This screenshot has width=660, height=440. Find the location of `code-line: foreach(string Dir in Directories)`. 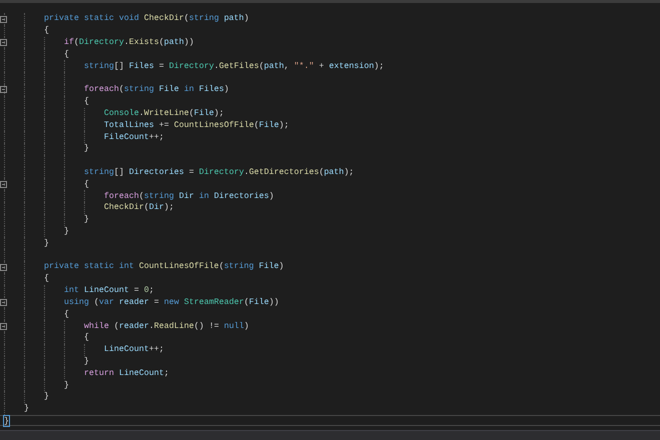

code-line: foreach(string Dir in Directories) is located at coordinates (189, 196).